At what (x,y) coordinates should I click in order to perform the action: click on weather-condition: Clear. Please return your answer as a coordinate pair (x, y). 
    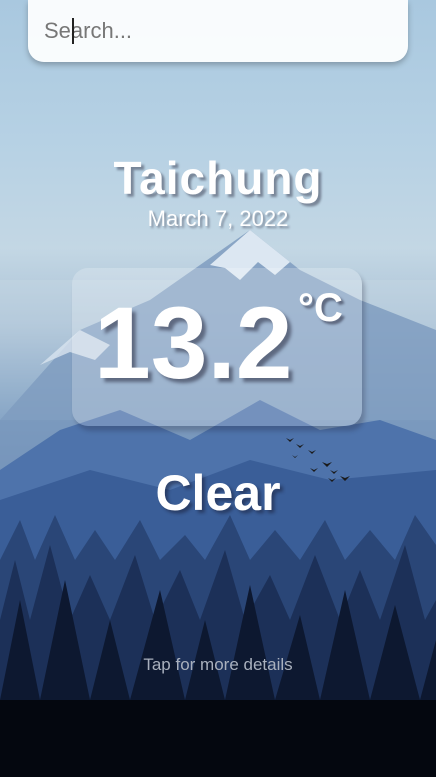
    Looking at the image, I should click on (218, 493).